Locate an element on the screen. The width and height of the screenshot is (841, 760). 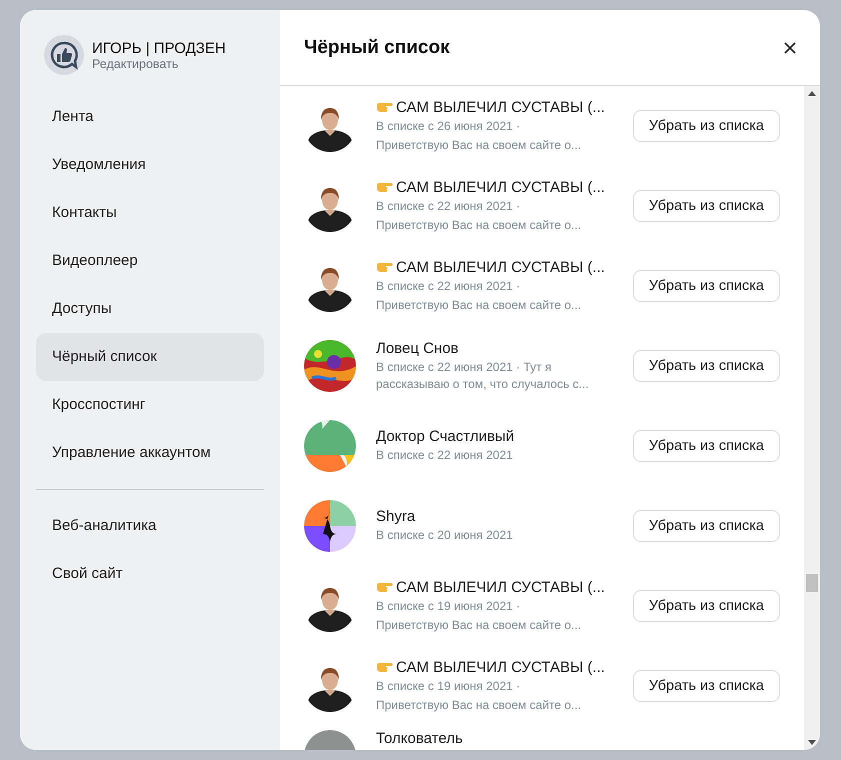
sidebar-item: Кросспостинг is located at coordinates (150, 405).